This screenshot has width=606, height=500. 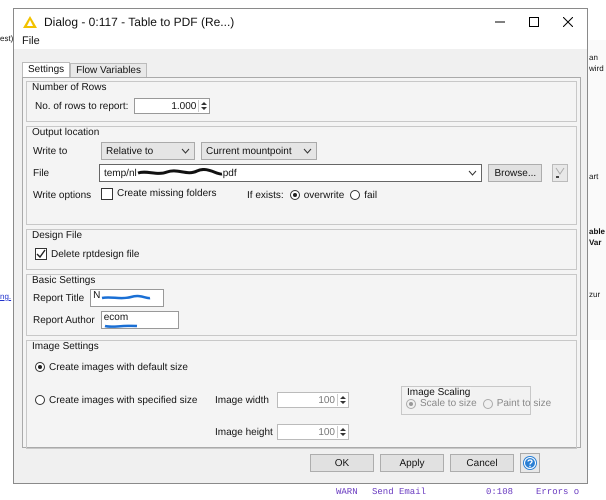 What do you see at coordinates (63, 280) in the screenshot?
I see `group-title: Basic Settings` at bounding box center [63, 280].